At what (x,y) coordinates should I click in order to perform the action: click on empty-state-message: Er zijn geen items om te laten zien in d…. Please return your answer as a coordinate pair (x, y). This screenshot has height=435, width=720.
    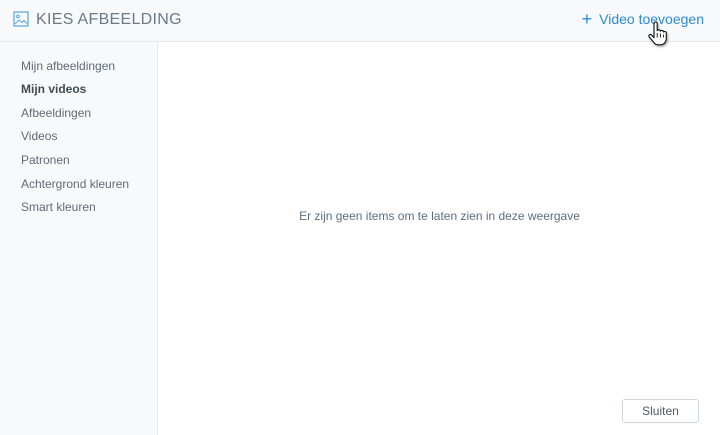
    Looking at the image, I should click on (439, 216).